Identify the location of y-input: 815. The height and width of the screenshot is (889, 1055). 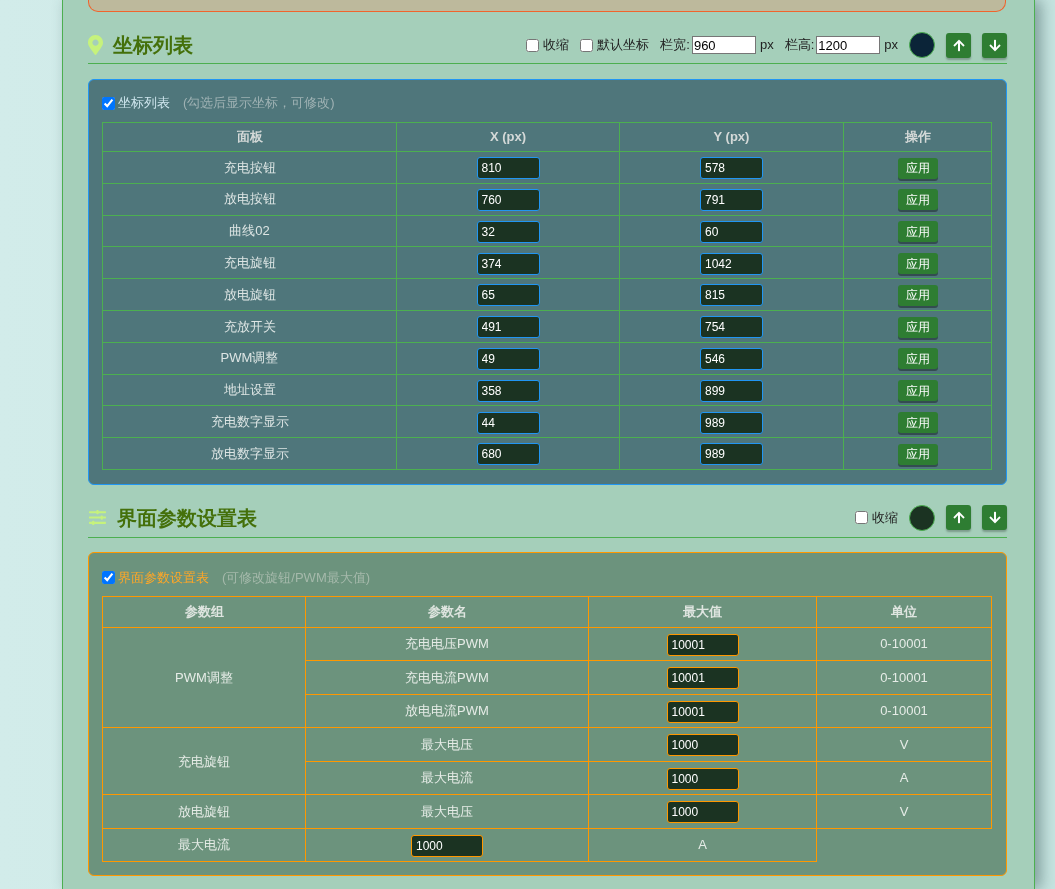
(731, 295).